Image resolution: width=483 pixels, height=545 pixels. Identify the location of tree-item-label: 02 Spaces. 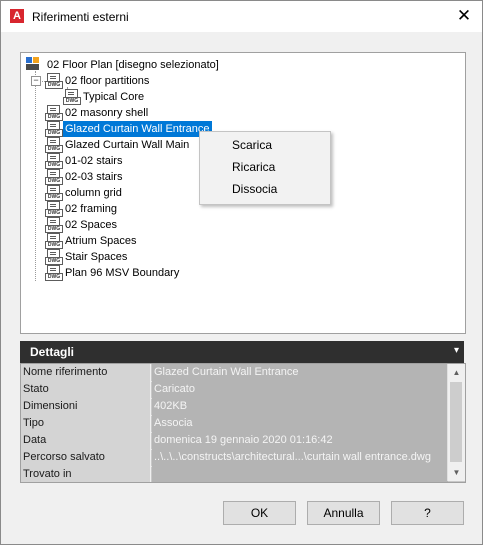
(91, 225).